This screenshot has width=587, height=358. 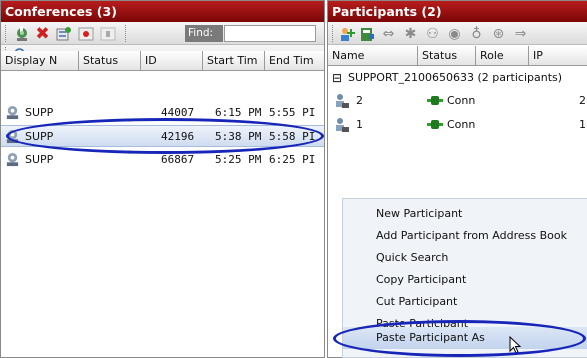 I want to click on address-book-icon, so click(x=366, y=33).